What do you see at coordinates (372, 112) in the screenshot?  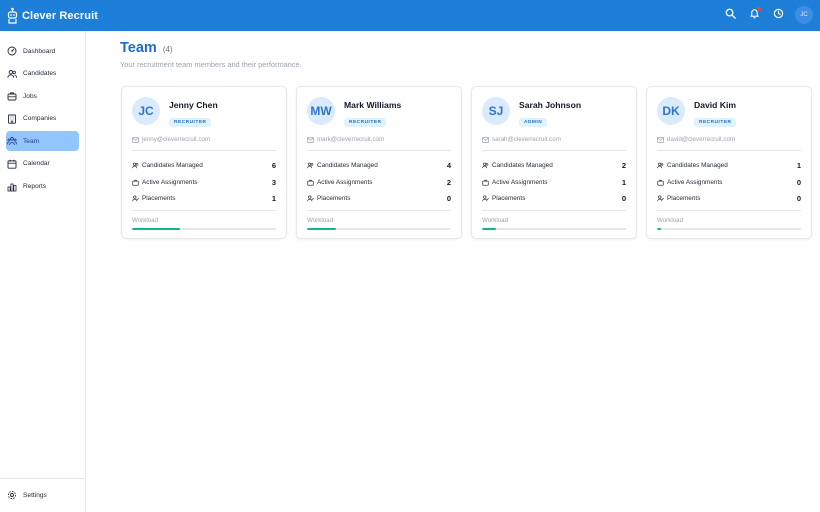 I see `member-identity: Mark Williams RECRUITER` at bounding box center [372, 112].